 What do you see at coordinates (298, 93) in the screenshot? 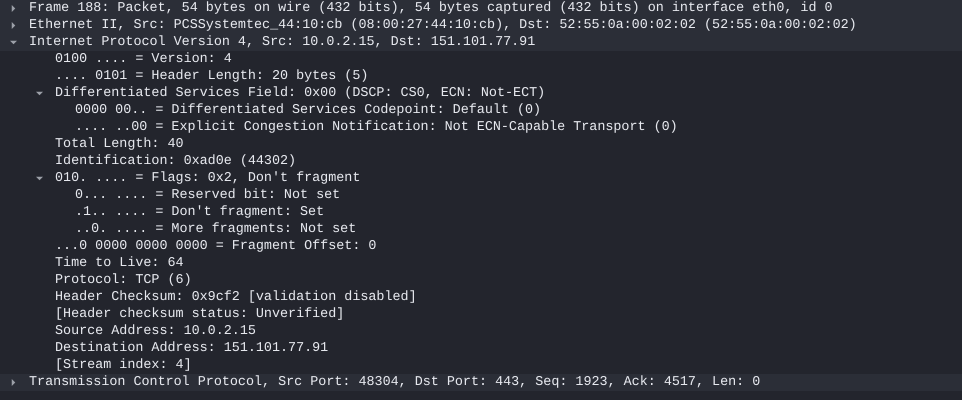
I see `tree-item: Differentiated Services Field: 0x00 (DSCP: CS0, ECN: Not-ECT)` at bounding box center [298, 93].